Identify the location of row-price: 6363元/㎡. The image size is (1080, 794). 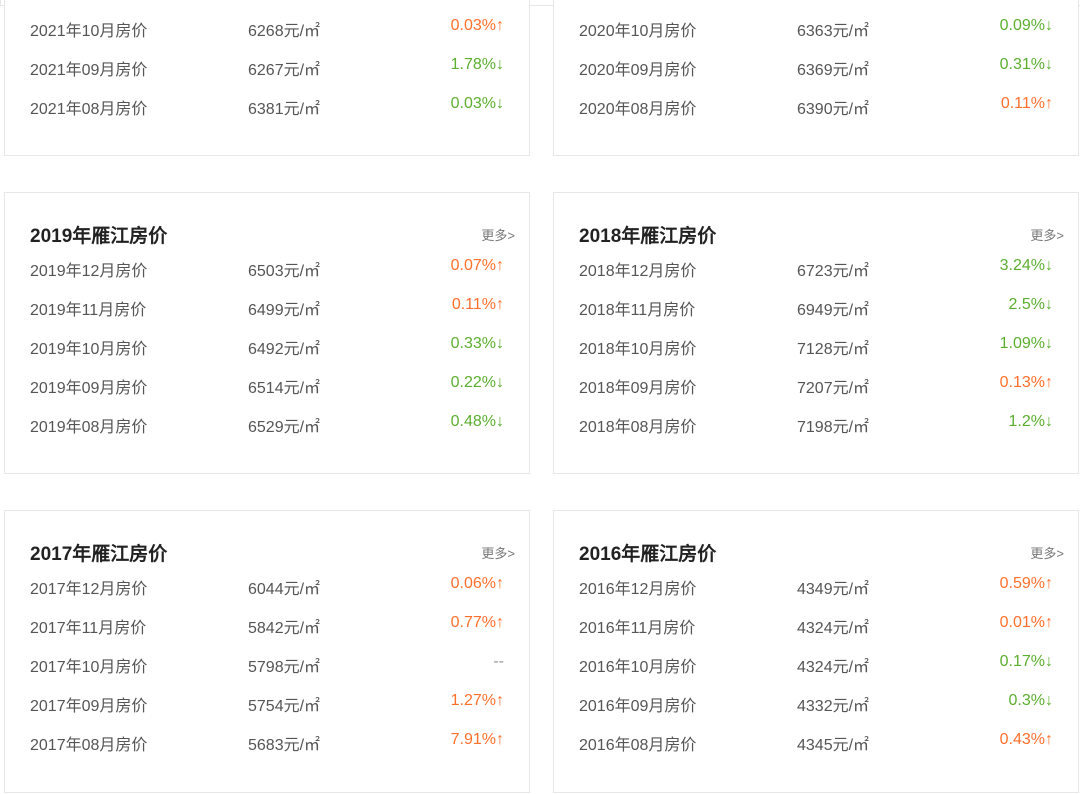
(833, 31).